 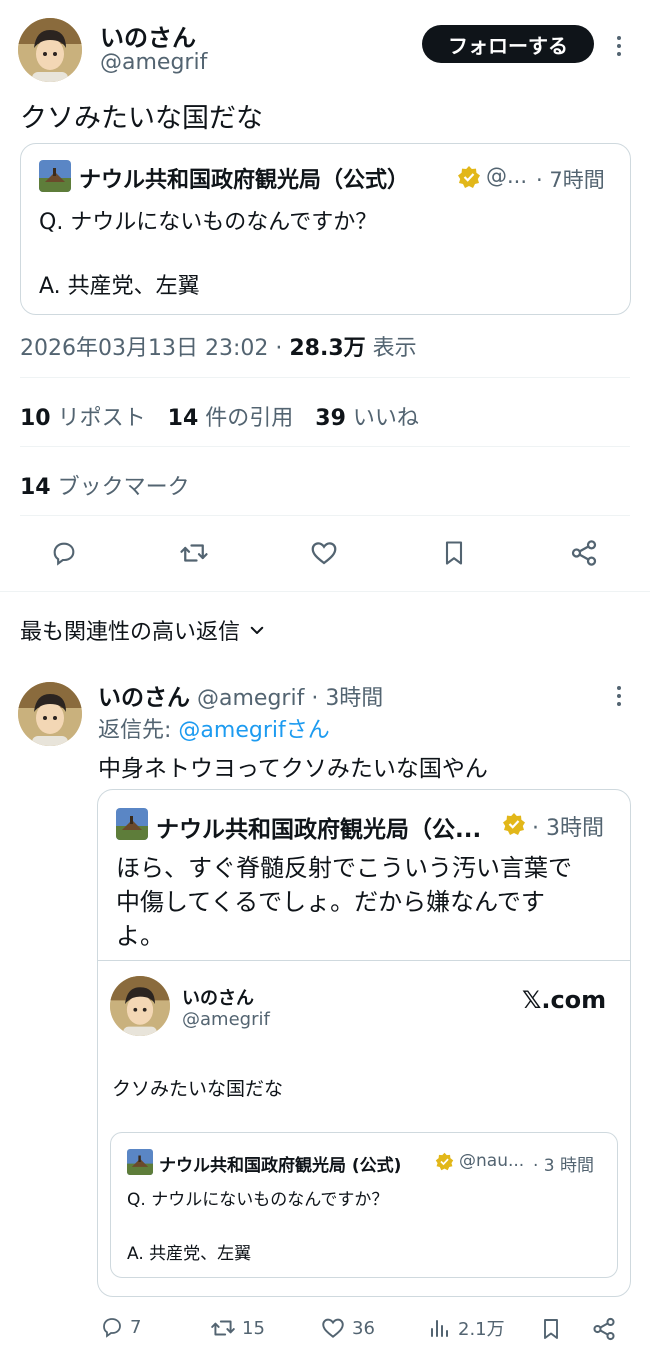 What do you see at coordinates (253, 730) in the screenshot?
I see `reply-to-handle: @amegrifさん` at bounding box center [253, 730].